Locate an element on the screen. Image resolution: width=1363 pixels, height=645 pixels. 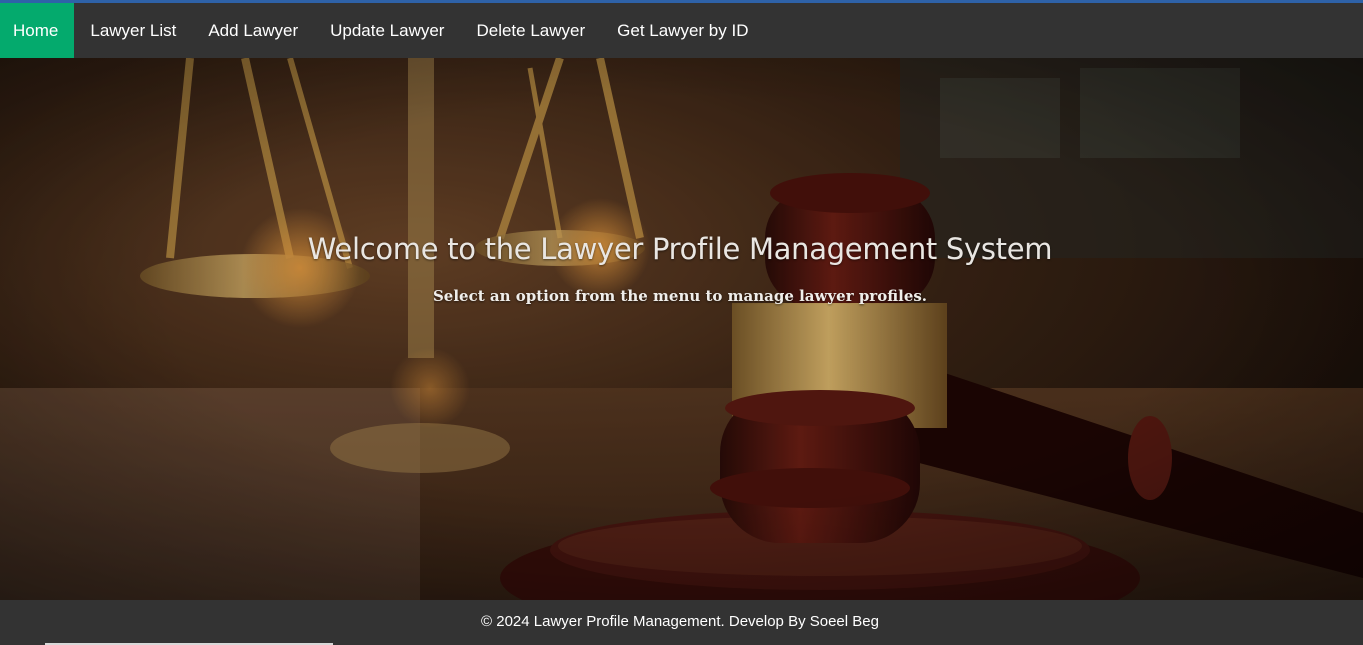
nav-update-lawyer: Update Lawyer is located at coordinates (387, 30).